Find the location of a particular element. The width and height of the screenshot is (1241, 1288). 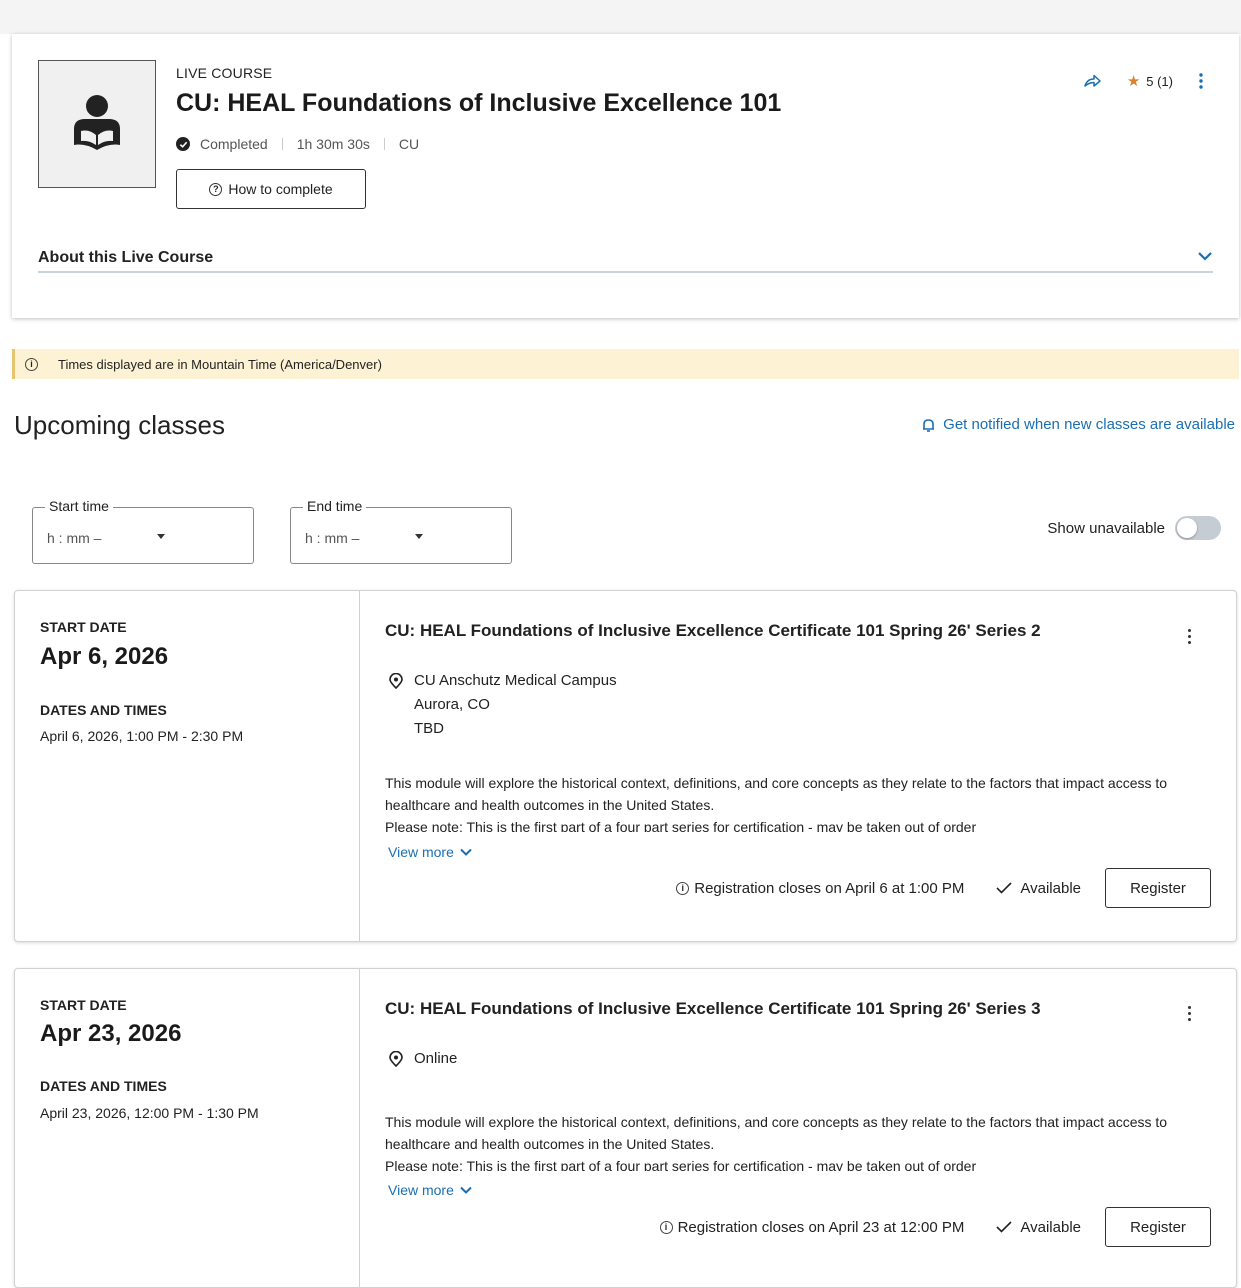

location-line: TBD is located at coordinates (429, 728).